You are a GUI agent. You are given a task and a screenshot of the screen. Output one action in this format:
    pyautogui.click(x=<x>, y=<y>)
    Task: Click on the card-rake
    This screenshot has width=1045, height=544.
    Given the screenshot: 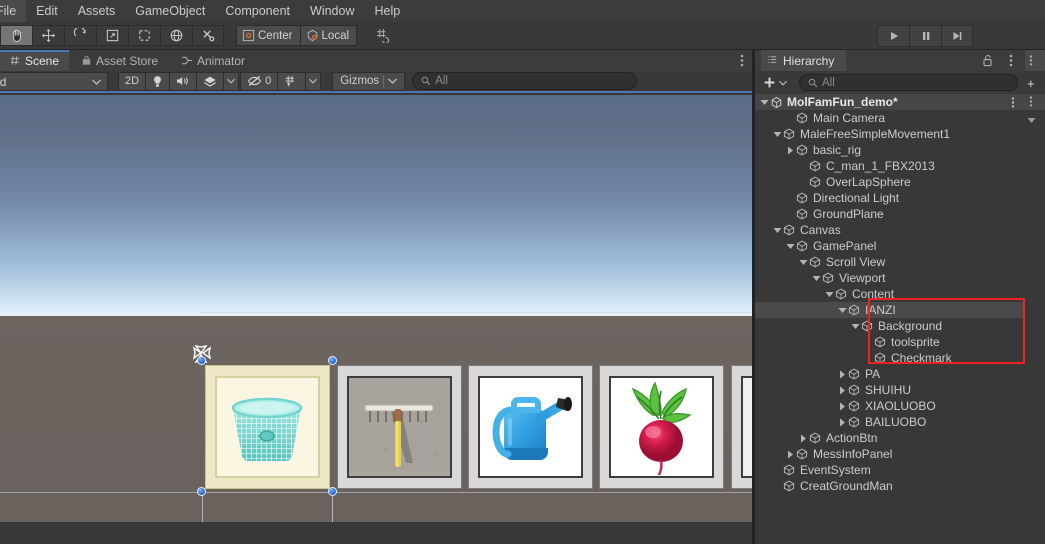 What is the action you would take?
    pyautogui.click(x=399, y=427)
    